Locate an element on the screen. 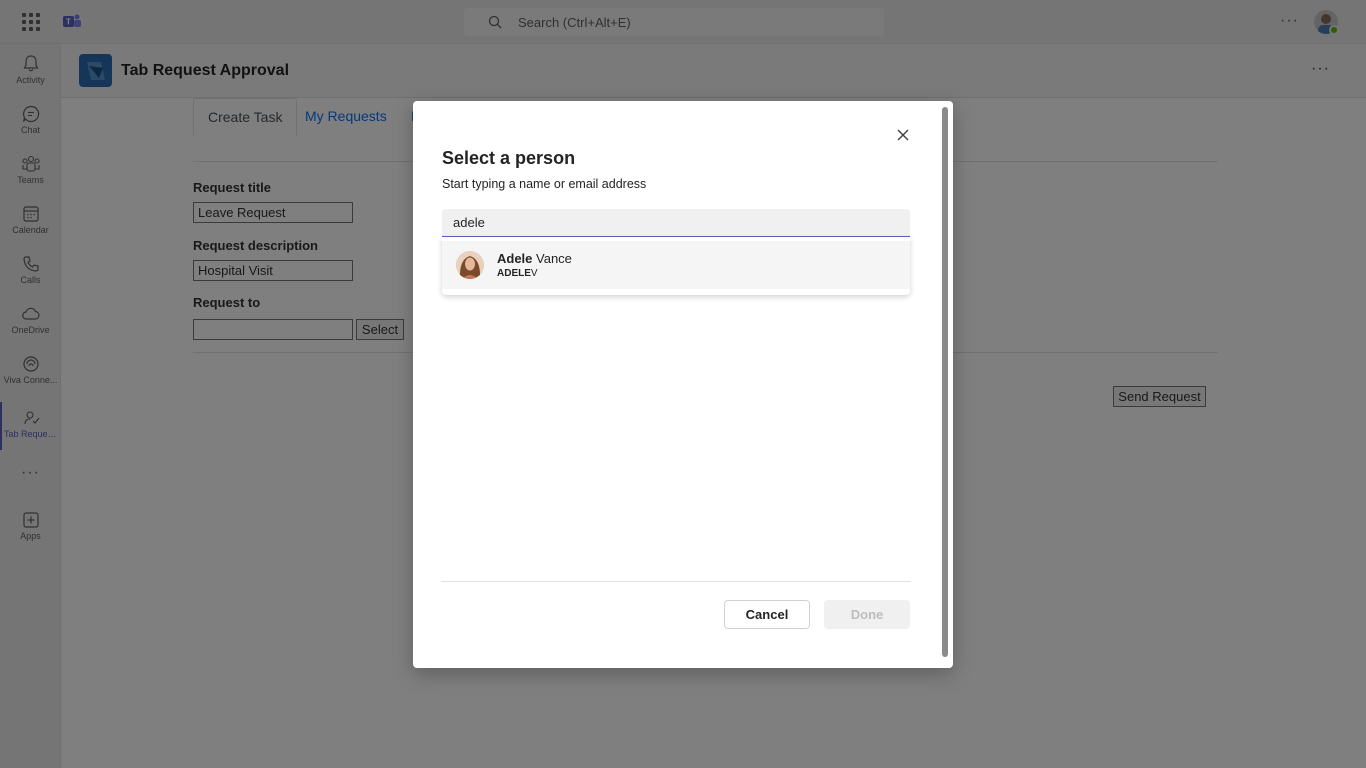  done-button: Done is located at coordinates (867, 614).